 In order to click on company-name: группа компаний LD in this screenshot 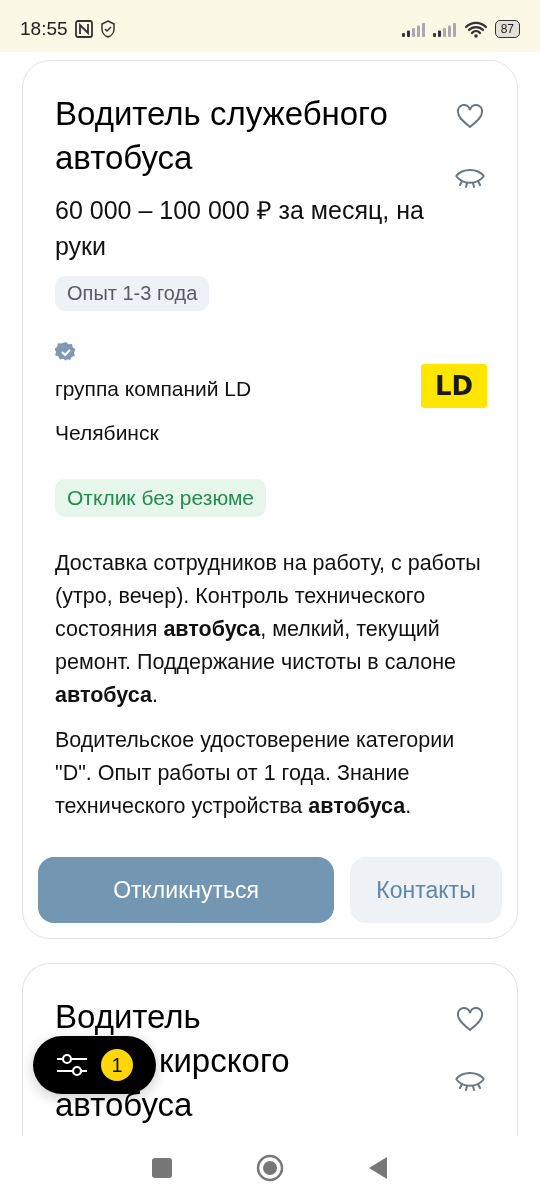, I will do `click(153, 389)`.